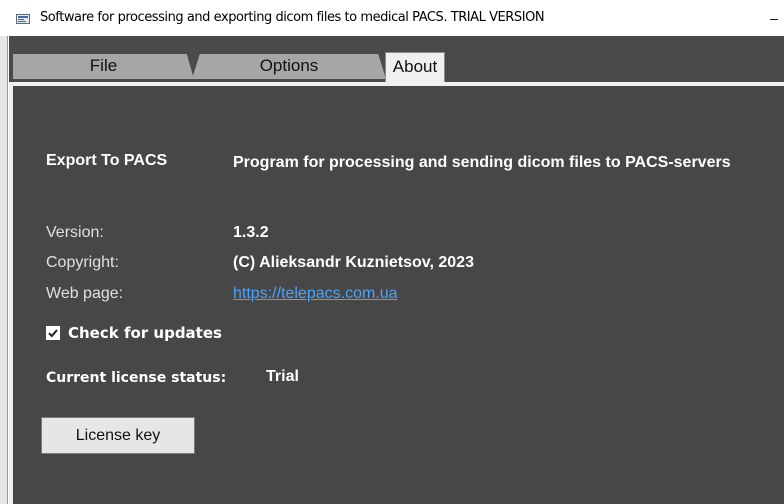  What do you see at coordinates (53, 333) in the screenshot?
I see `checkmark-icon` at bounding box center [53, 333].